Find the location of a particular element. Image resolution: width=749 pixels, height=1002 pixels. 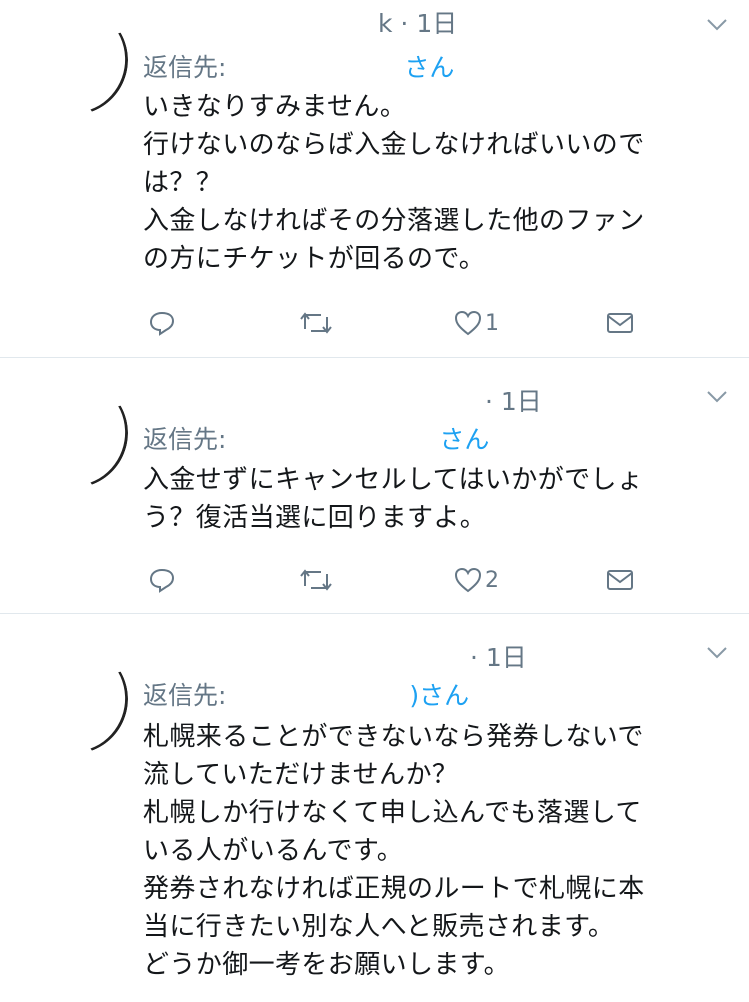

tweet-text: 入金せずにキャンセルしてはいかがでしょ う？復活当選に回りますよ。 is located at coordinates (393, 499).